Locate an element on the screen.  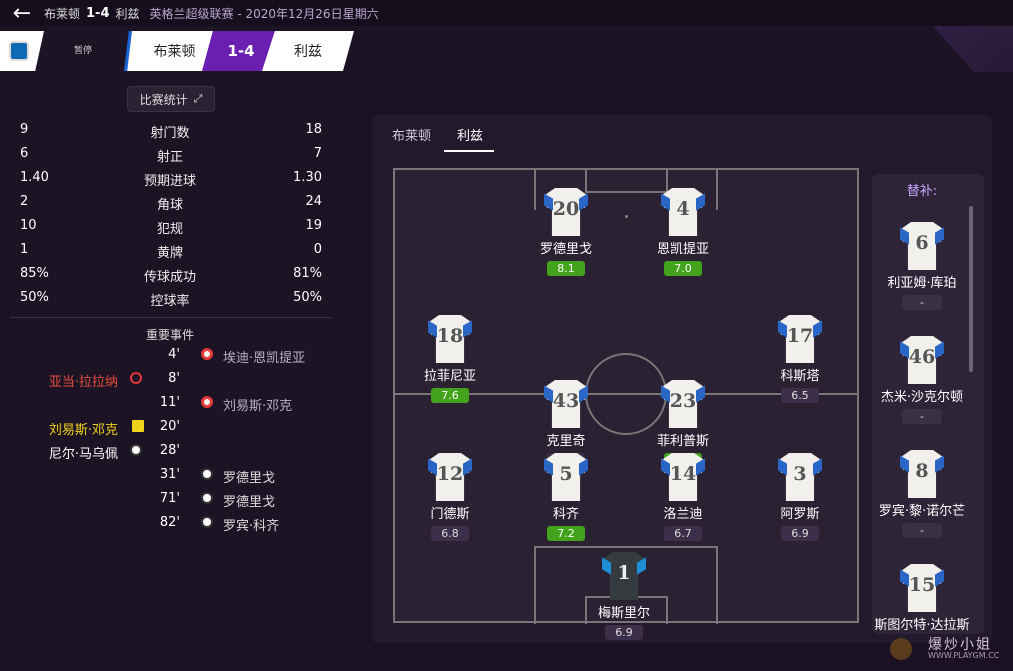
event-away-player: 刘易斯·邓克 is located at coordinates (258, 406).